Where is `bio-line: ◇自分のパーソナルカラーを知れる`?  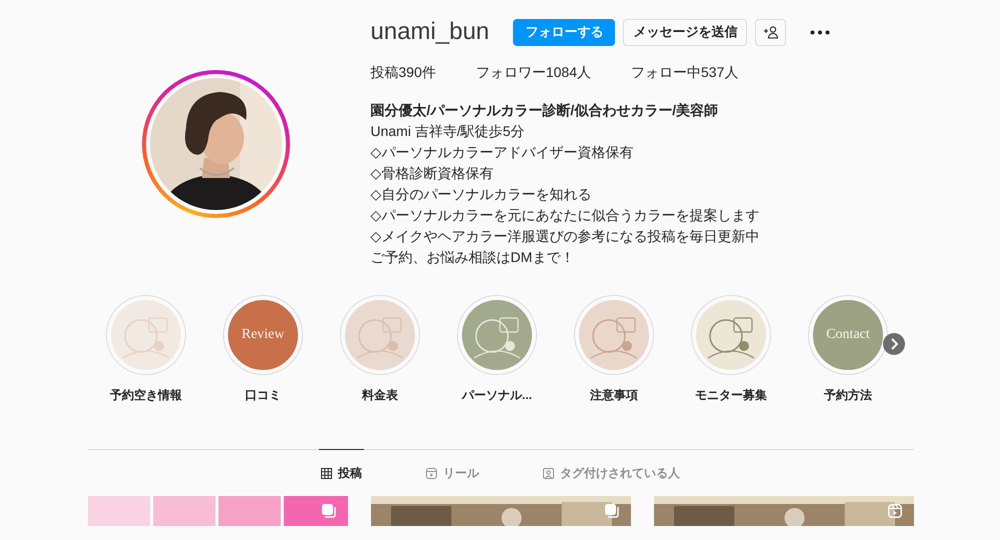 bio-line: ◇自分のパーソナルカラーを知れる is located at coordinates (481, 194).